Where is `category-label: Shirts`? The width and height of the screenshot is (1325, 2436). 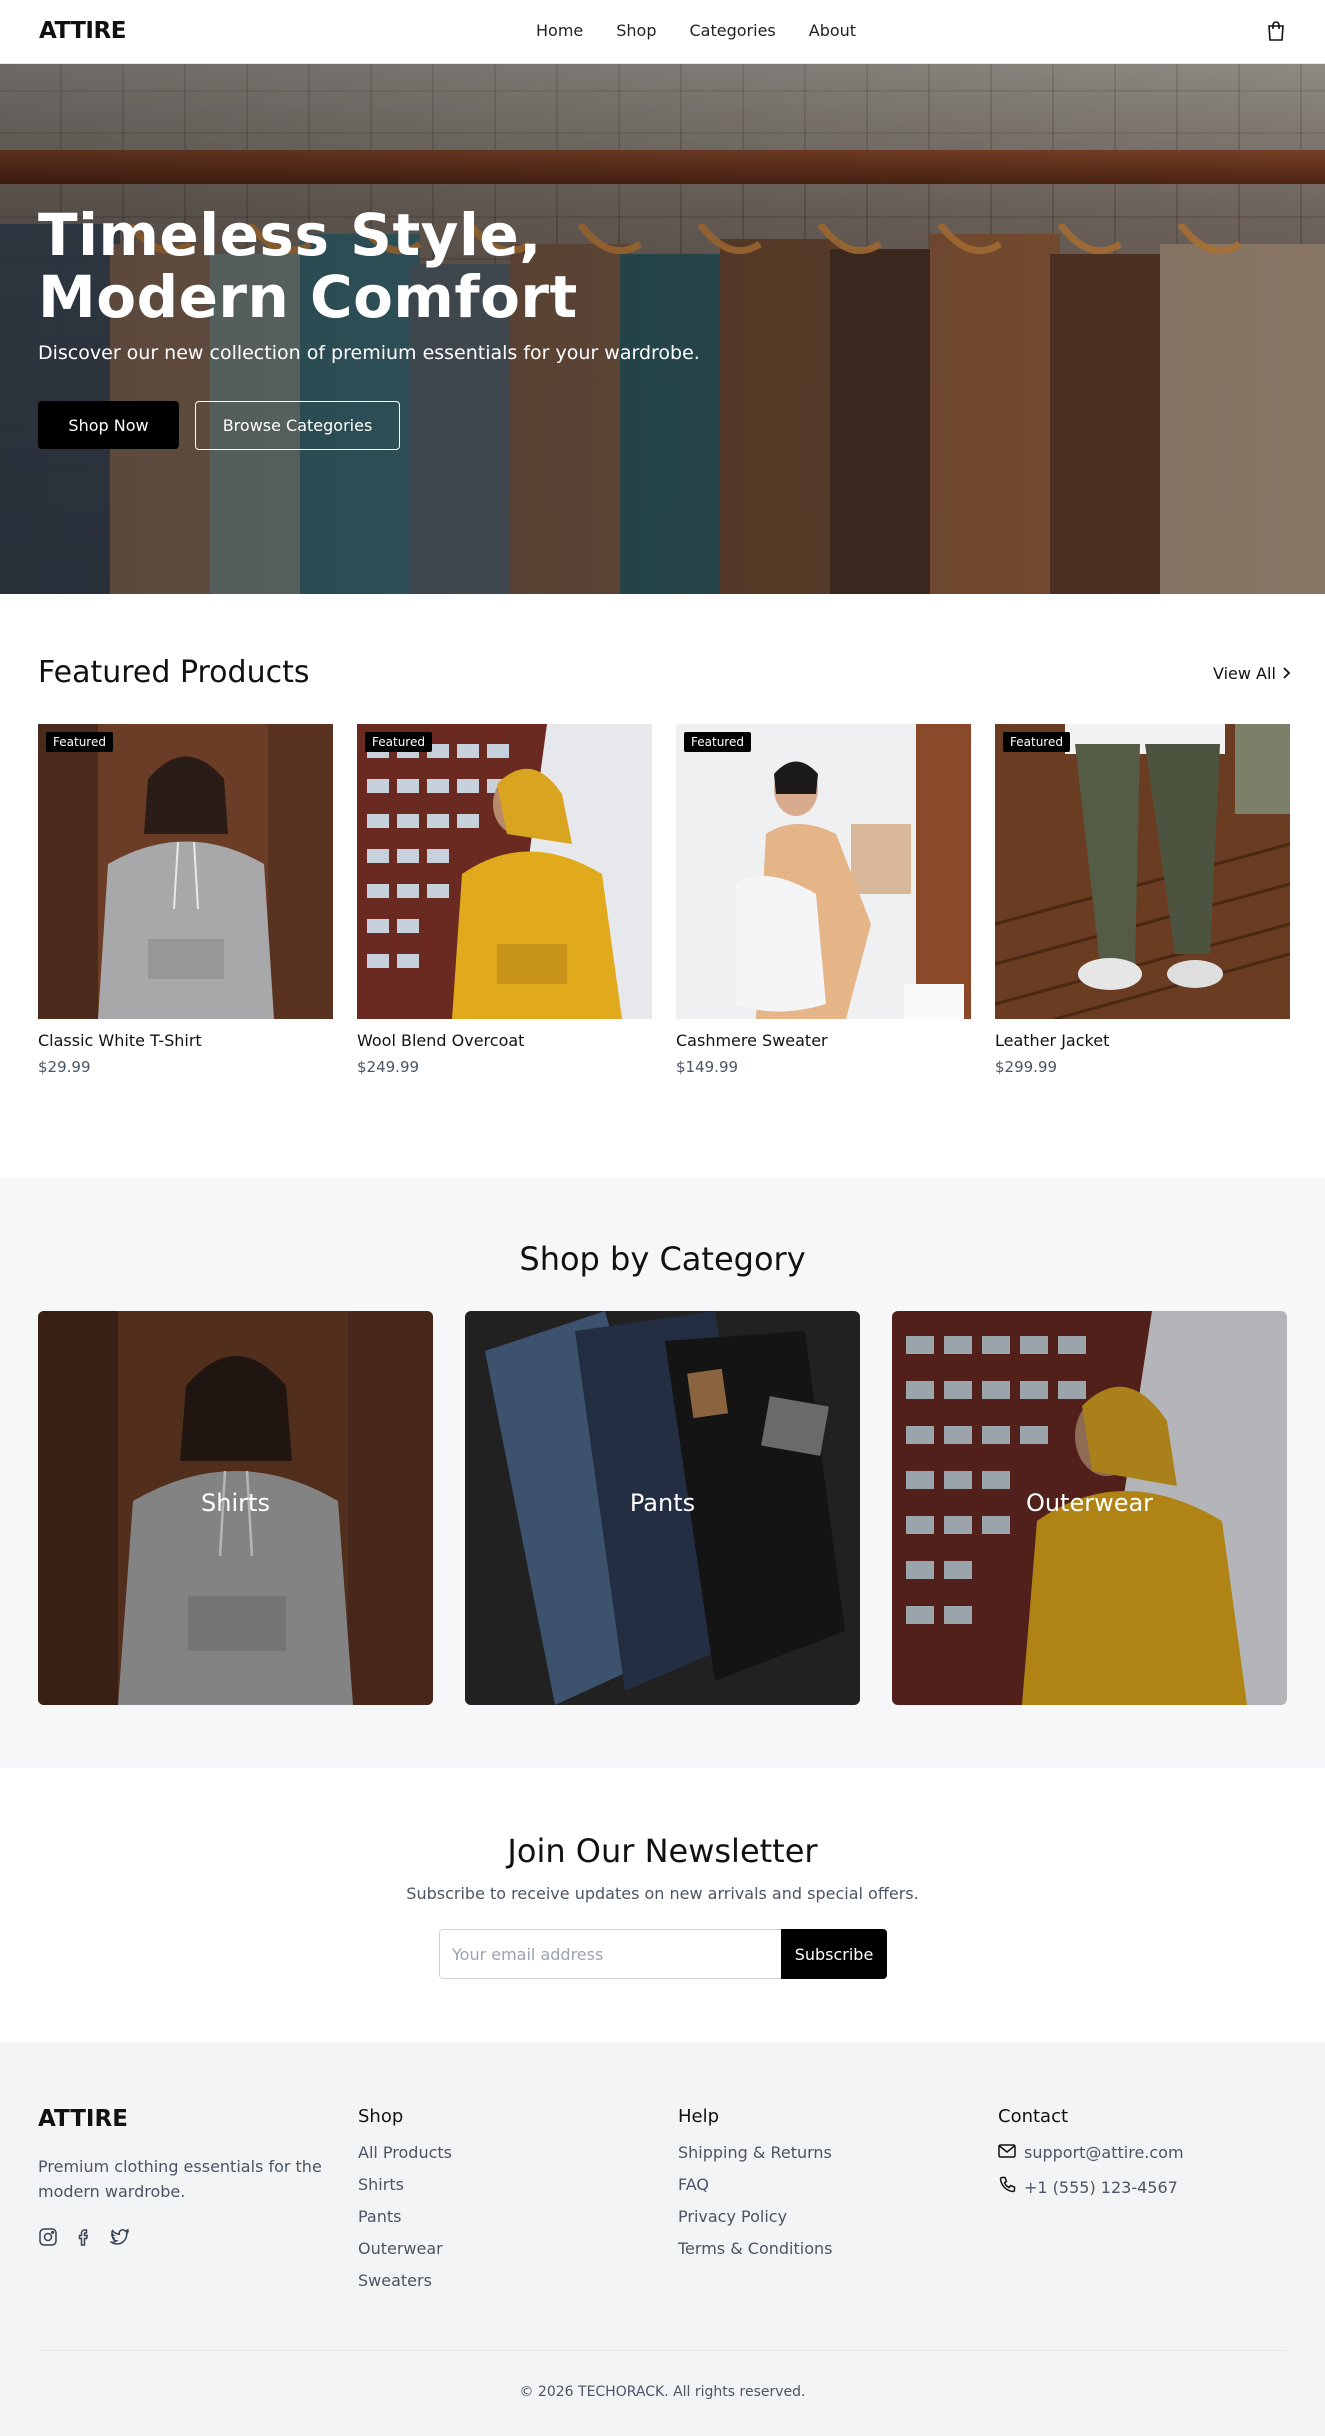 category-label: Shirts is located at coordinates (235, 1503).